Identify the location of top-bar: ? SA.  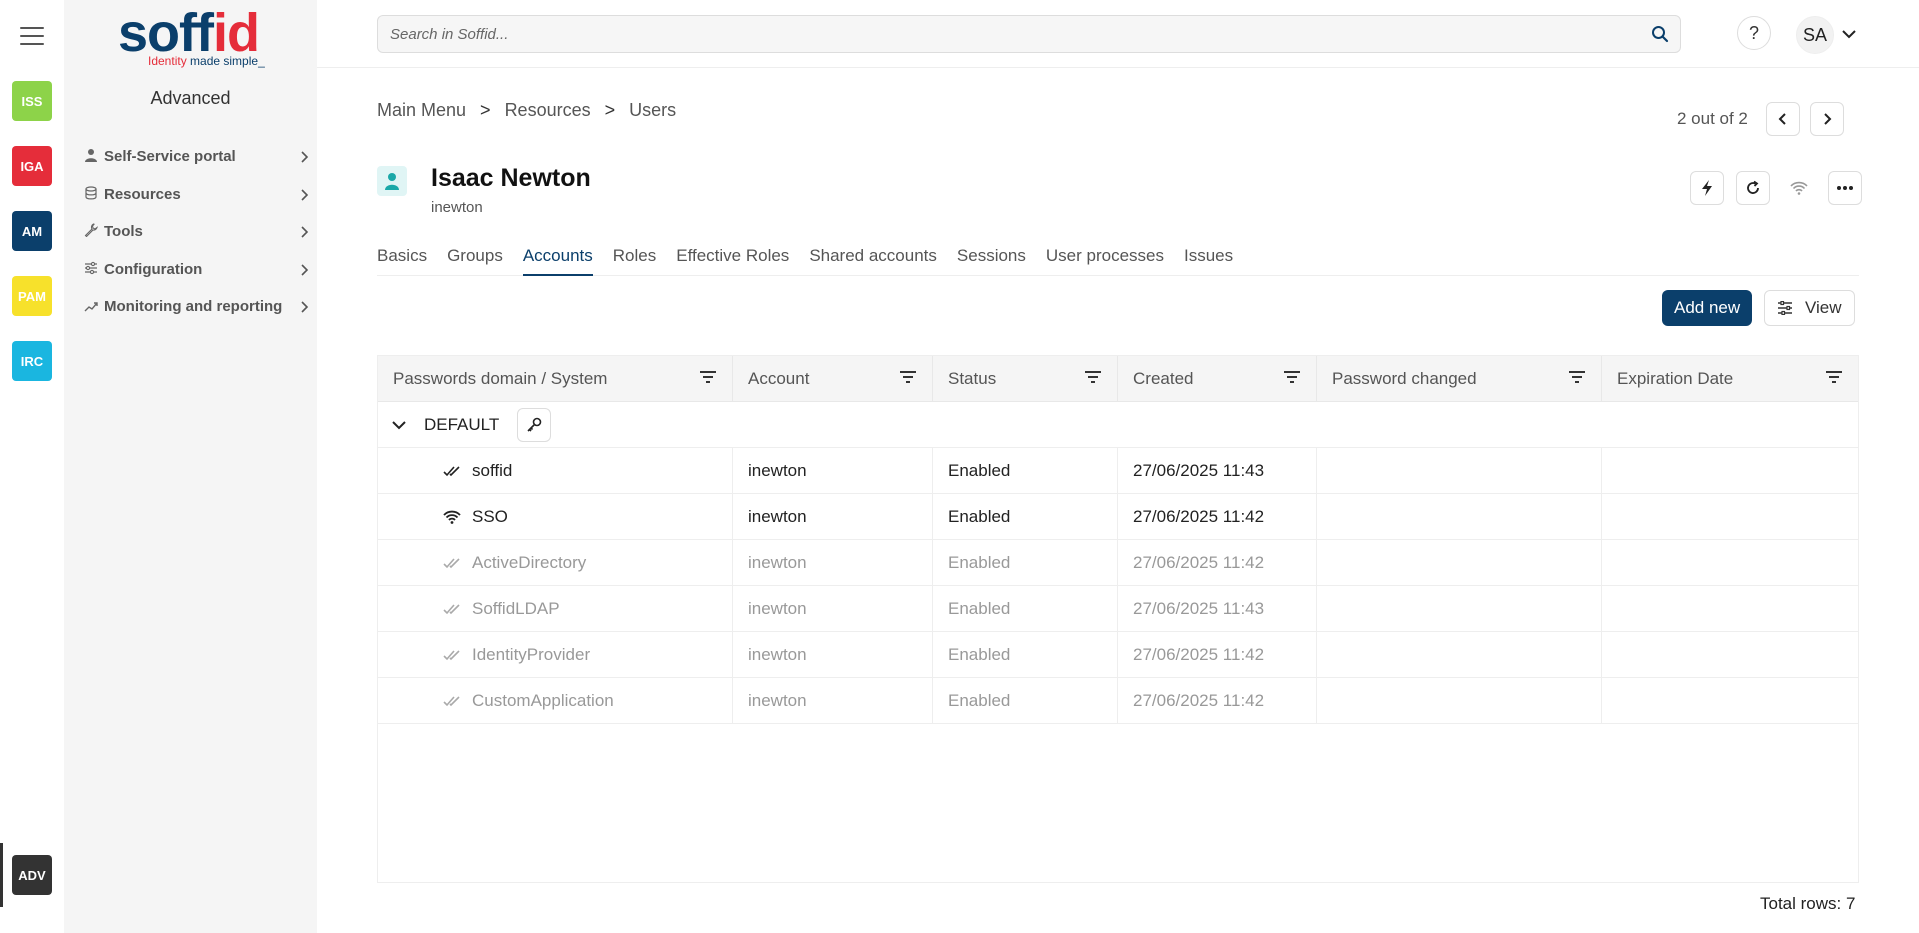
(1118, 34).